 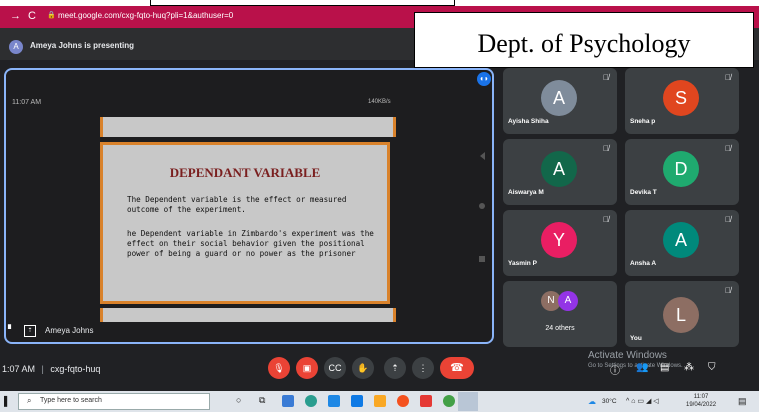 I want to click on participant-name: Ansha A, so click(x=643, y=263).